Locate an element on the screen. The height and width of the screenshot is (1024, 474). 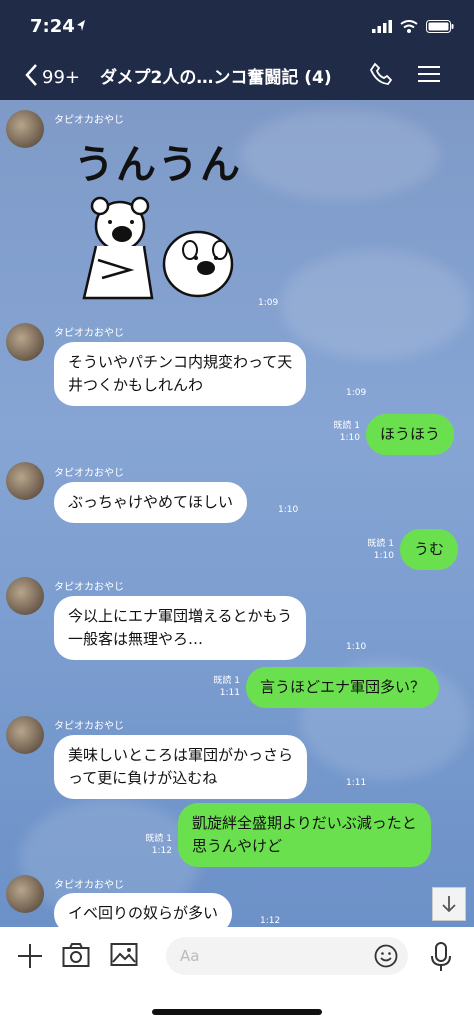
bear-sticker: うんうん is located at coordinates (160, 218).